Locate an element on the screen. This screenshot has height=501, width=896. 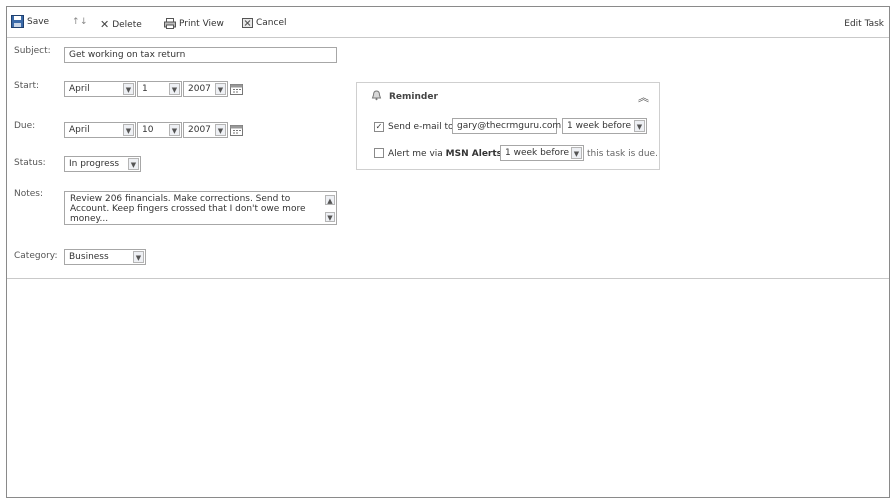
cancel-label: Cancel is located at coordinates (271, 23).